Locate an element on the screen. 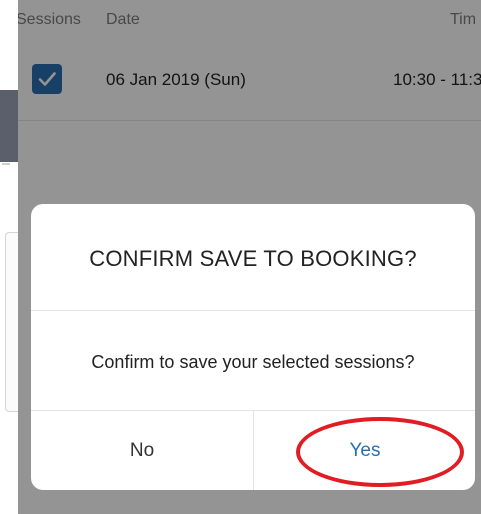 This screenshot has width=481, height=514. dialog-title: CONFIRM SAVE TO BOOKING? is located at coordinates (253, 258).